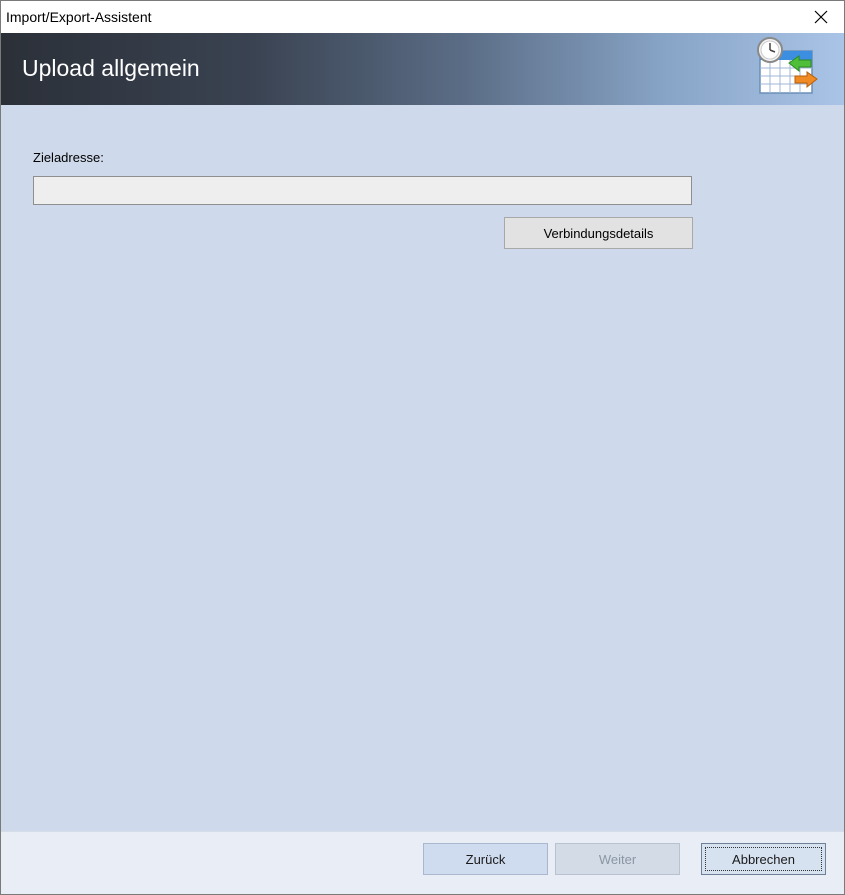 The width and height of the screenshot is (845, 895). Describe the element at coordinates (617, 859) in the screenshot. I see `next-button: Weiter` at that location.